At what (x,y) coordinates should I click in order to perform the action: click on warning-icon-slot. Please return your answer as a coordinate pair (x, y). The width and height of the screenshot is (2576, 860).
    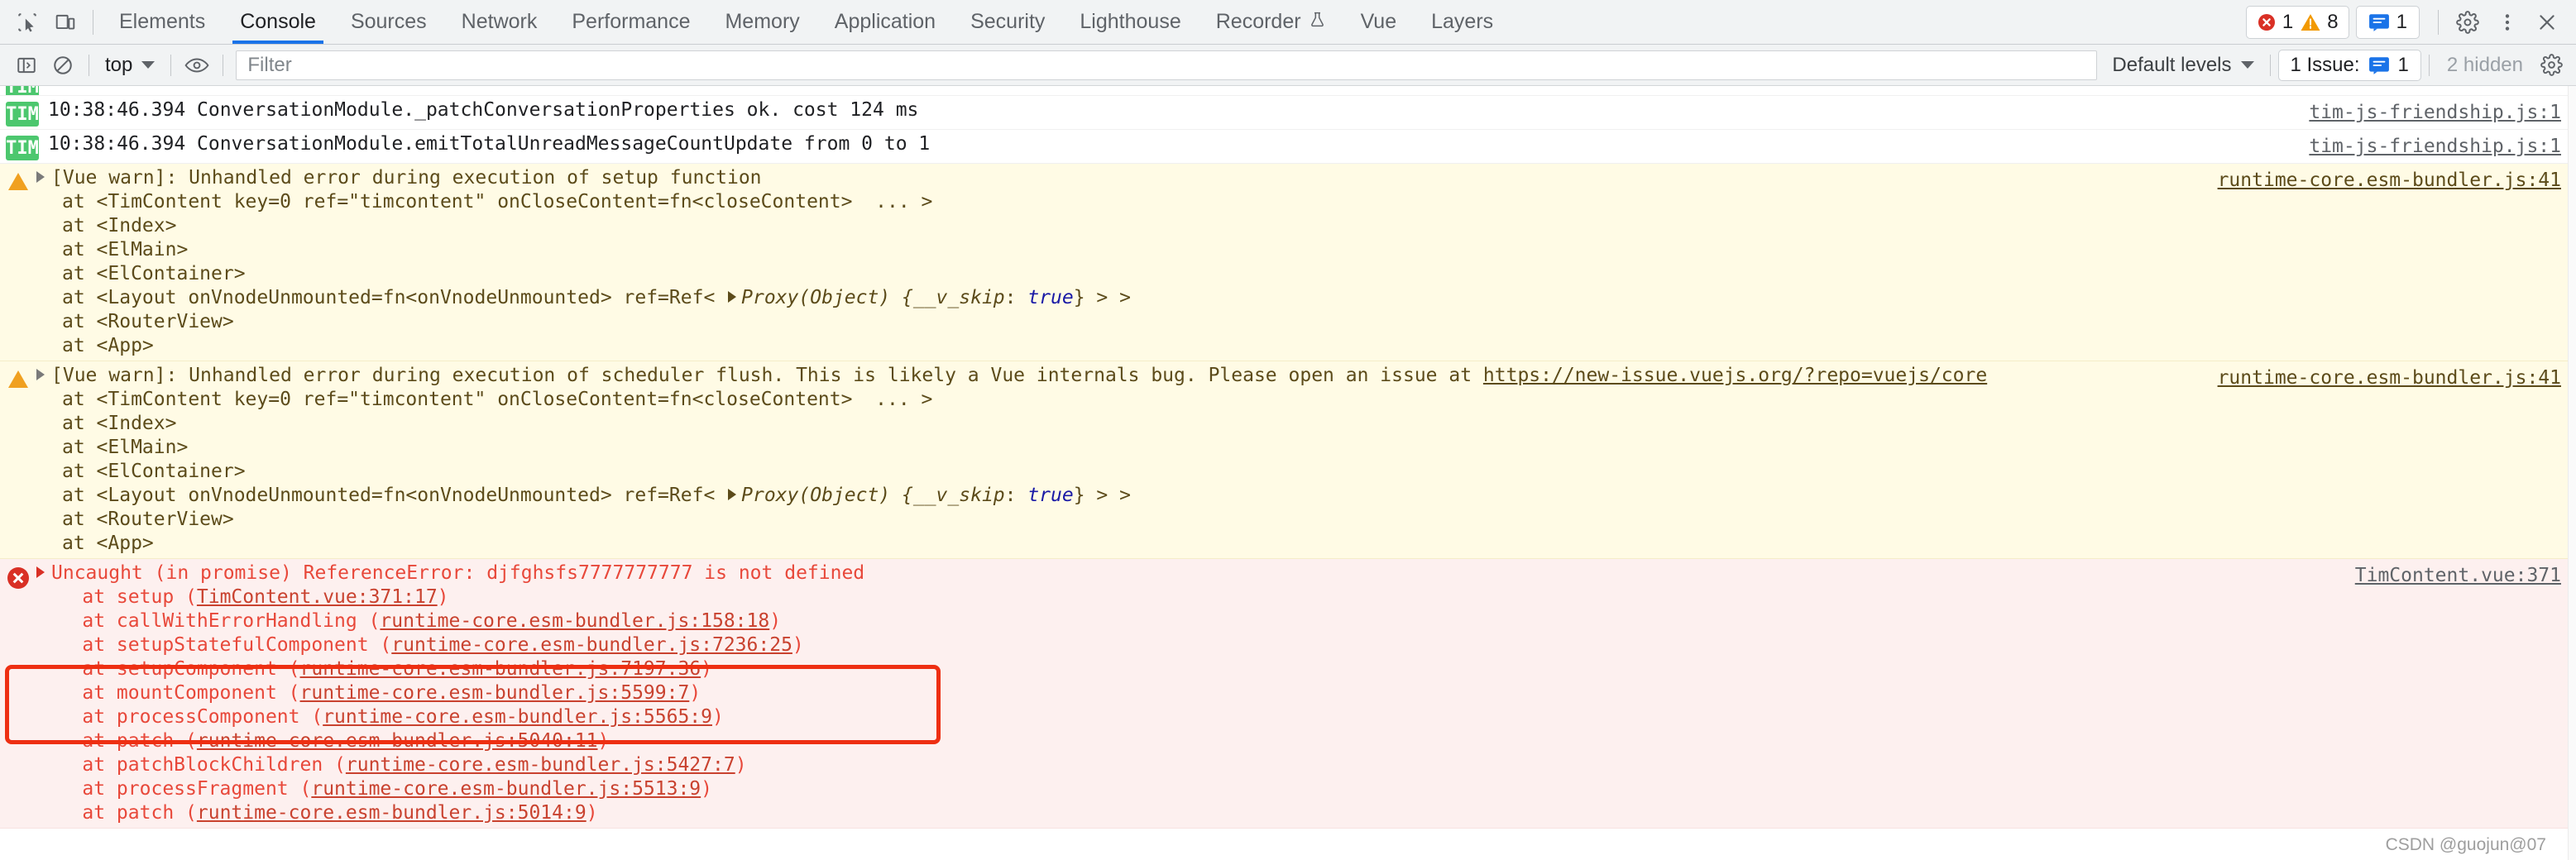
    Looking at the image, I should click on (18, 178).